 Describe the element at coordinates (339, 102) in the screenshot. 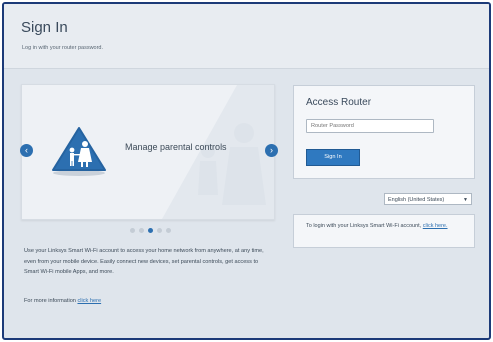

I see `access-router-title: Access Router` at that location.